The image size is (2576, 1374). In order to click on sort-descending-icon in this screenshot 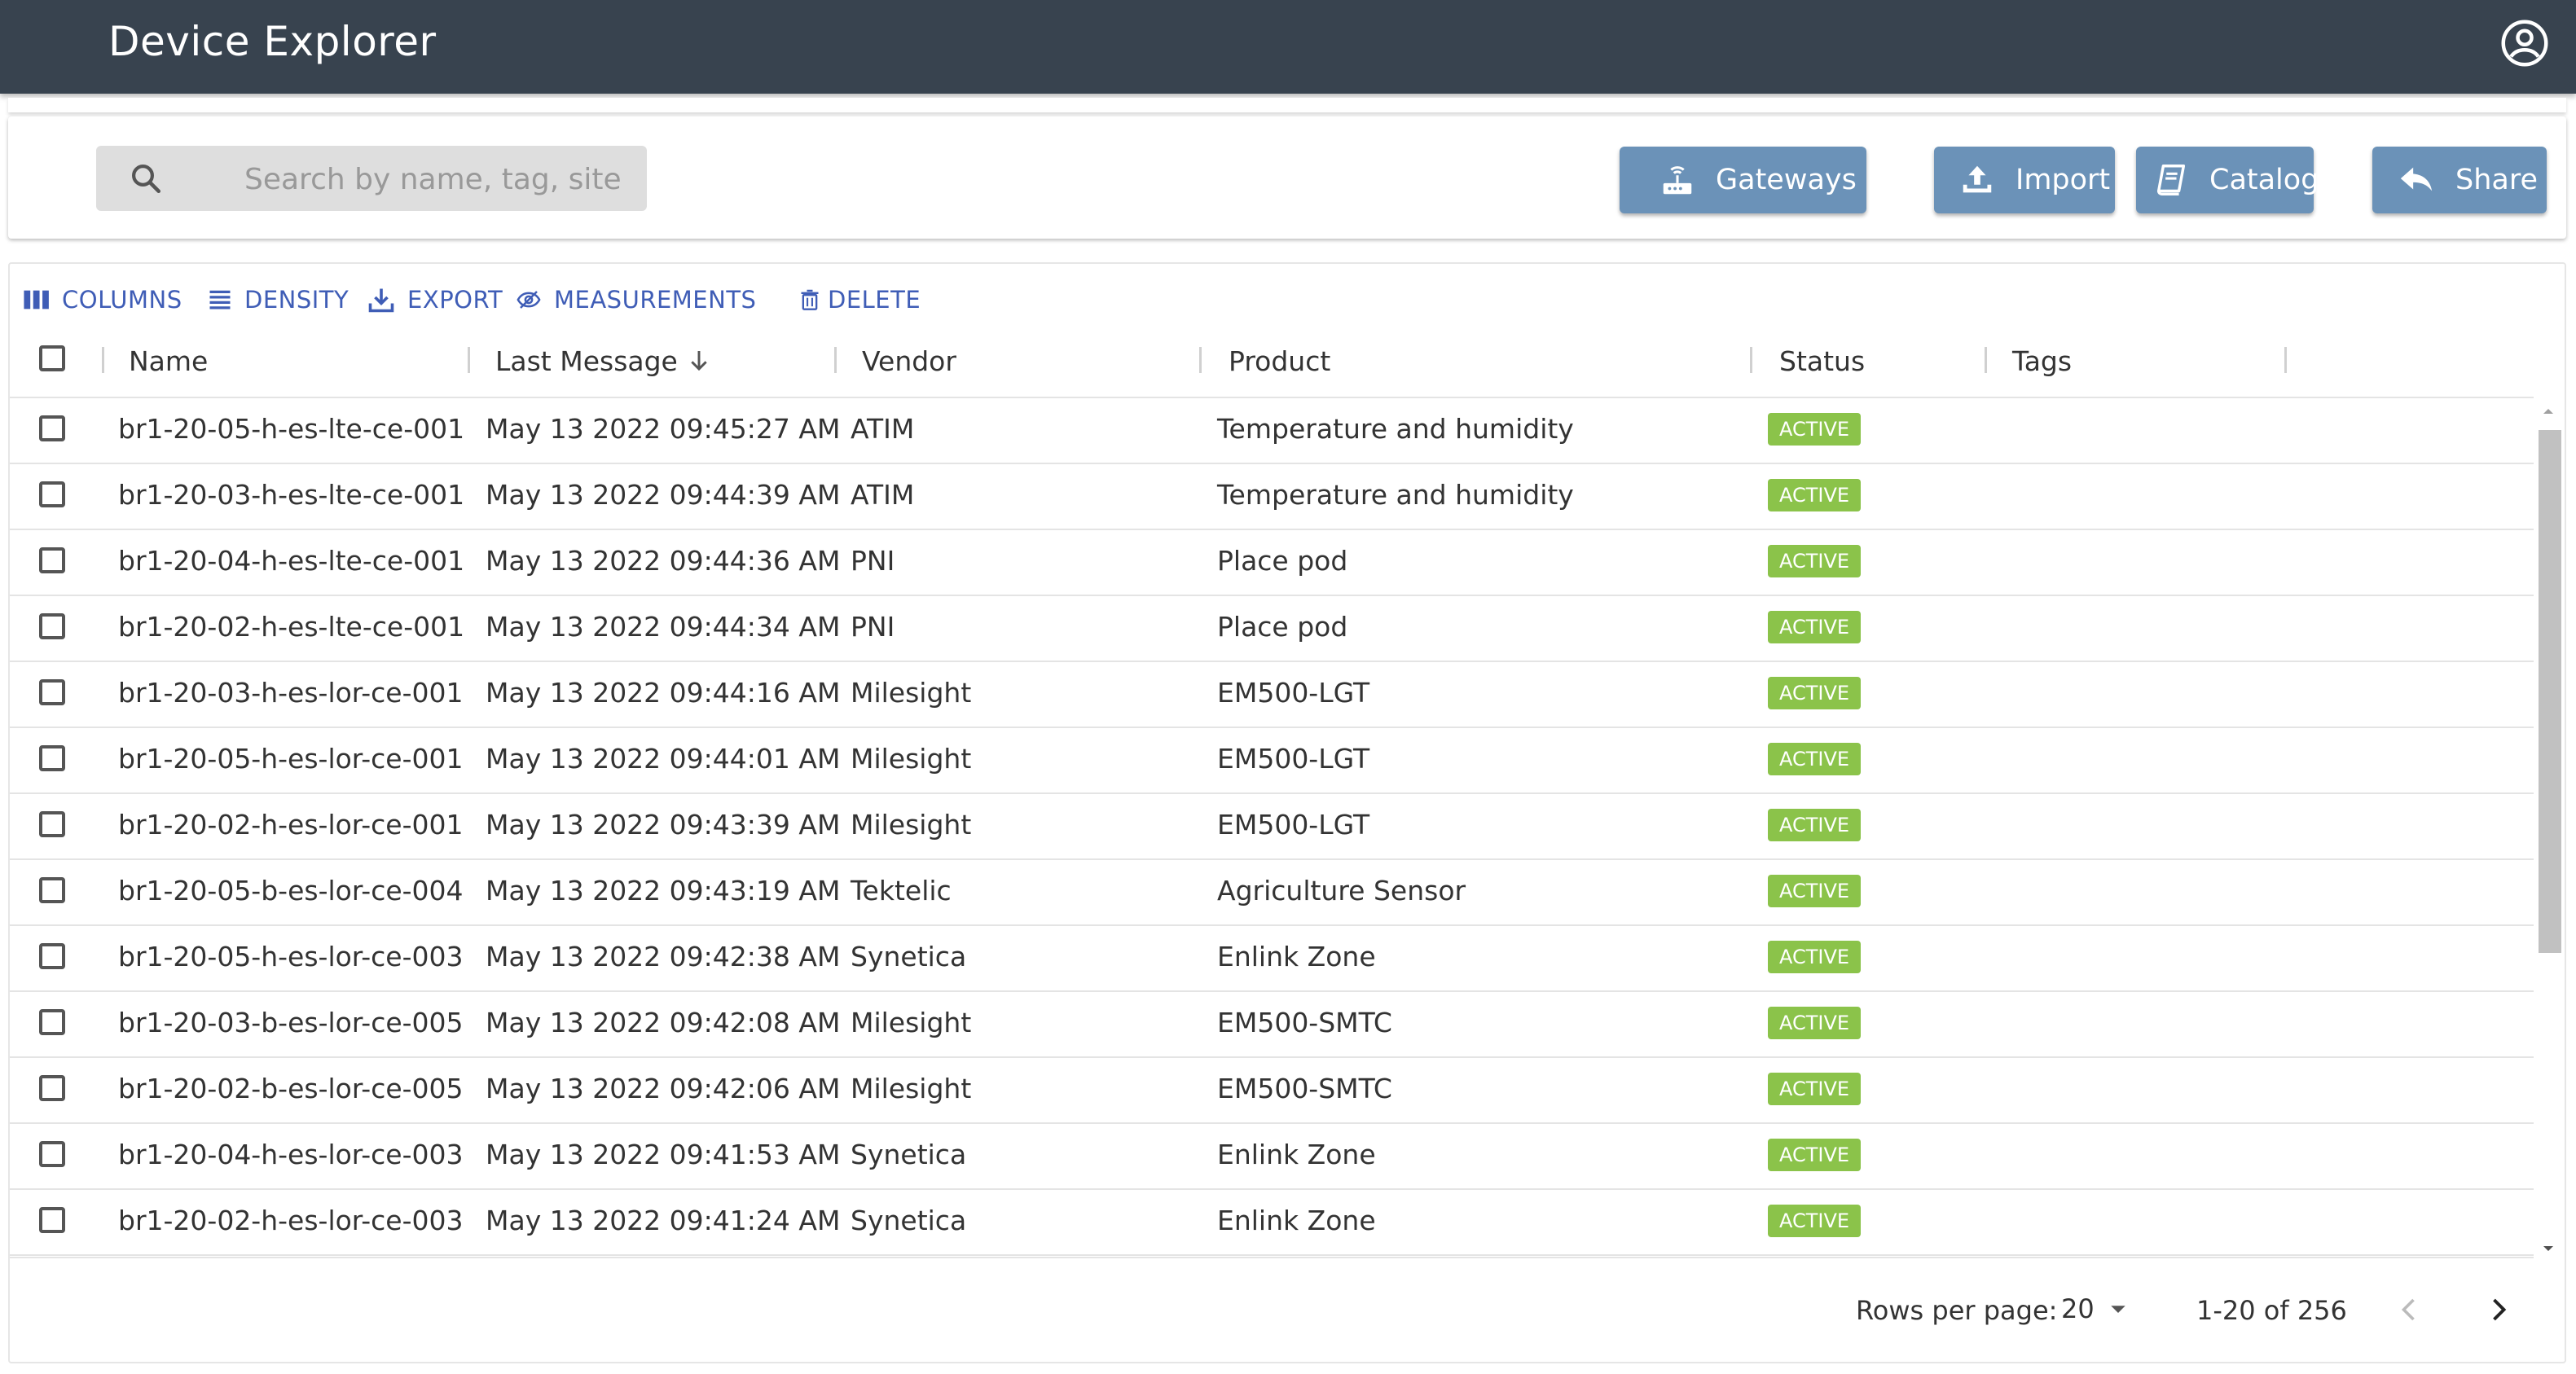, I will do `click(699, 360)`.